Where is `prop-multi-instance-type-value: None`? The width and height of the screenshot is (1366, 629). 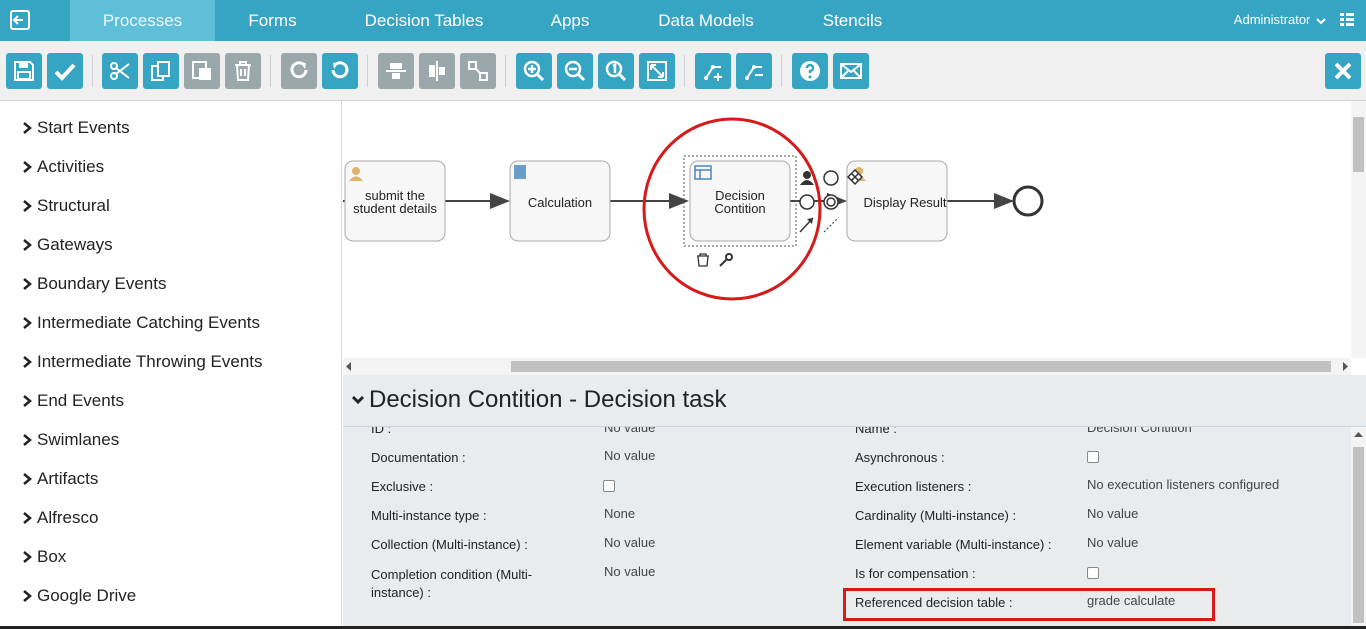 prop-multi-instance-type-value: None is located at coordinates (619, 513).